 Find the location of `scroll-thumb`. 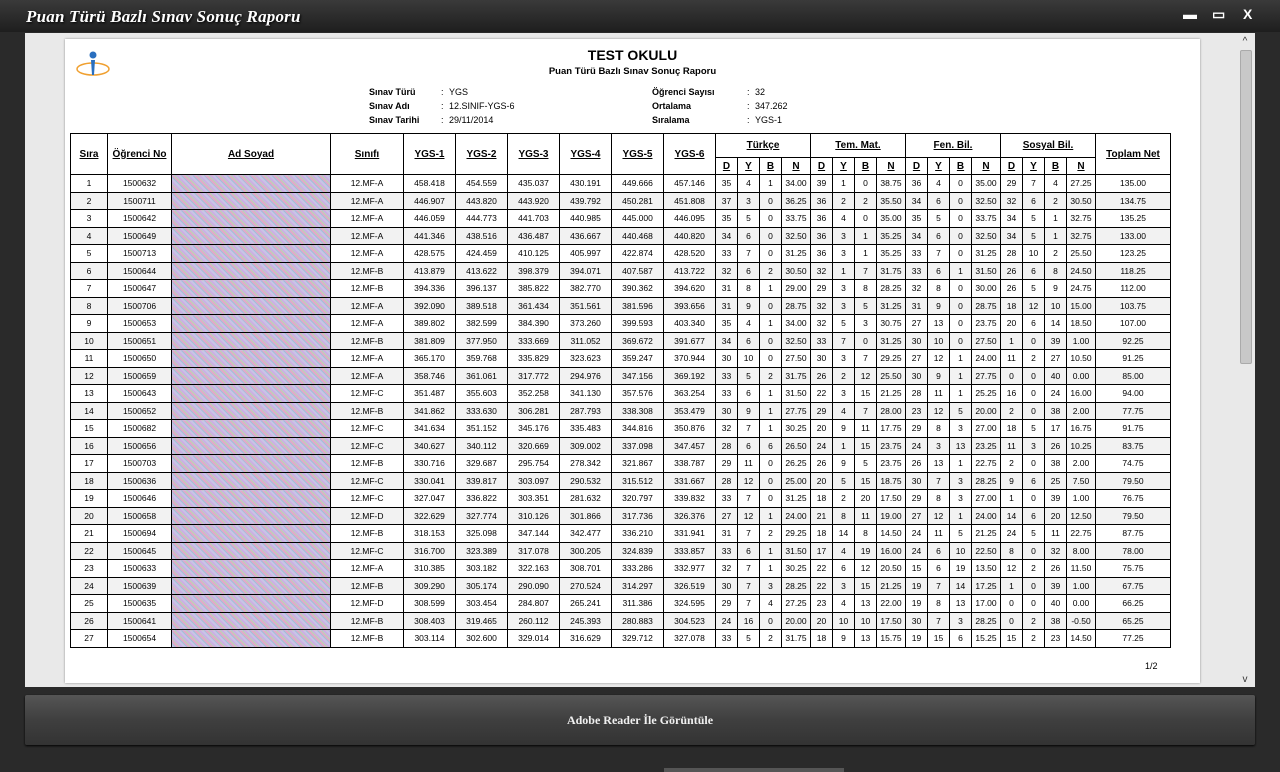

scroll-thumb is located at coordinates (1246, 207).